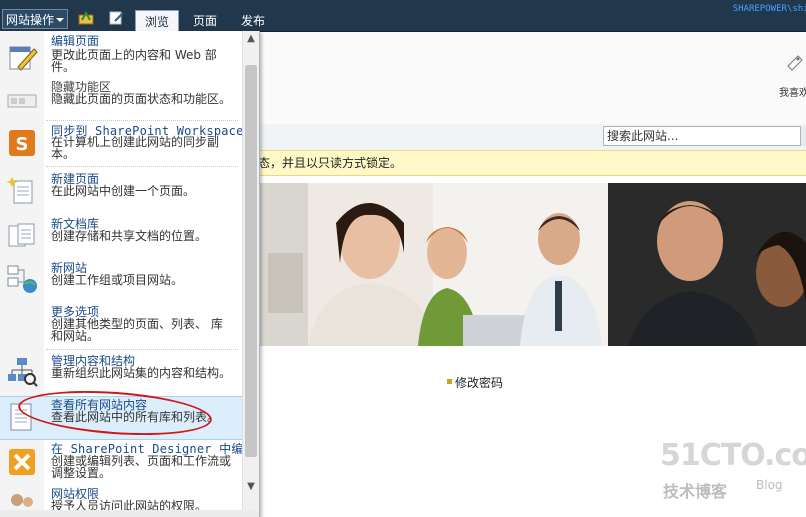  I want to click on menu-item-description: 隐藏此页面的页面状态和功能区。, so click(141, 99).